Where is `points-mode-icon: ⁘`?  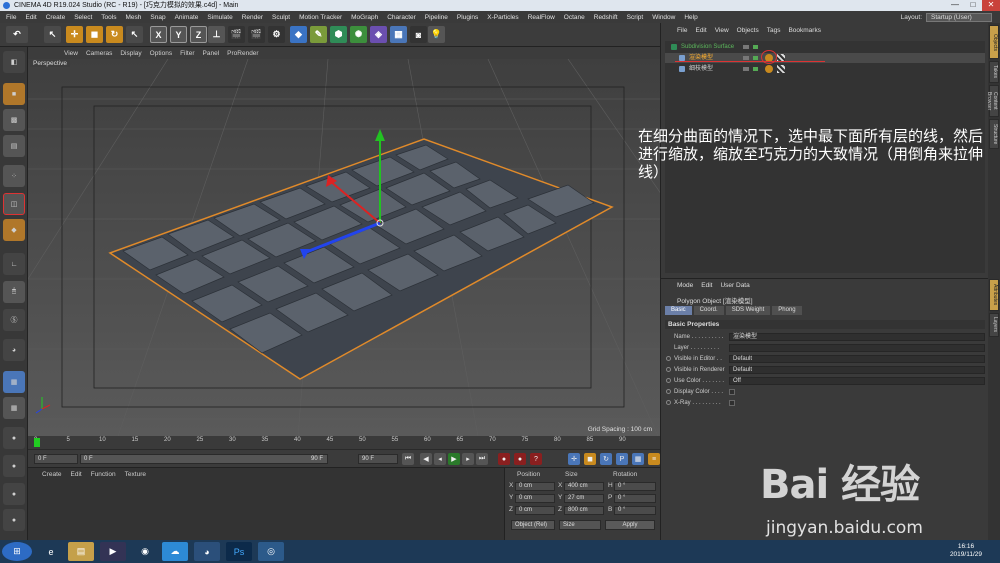
points-mode-icon: ⁘ is located at coordinates (14, 176).